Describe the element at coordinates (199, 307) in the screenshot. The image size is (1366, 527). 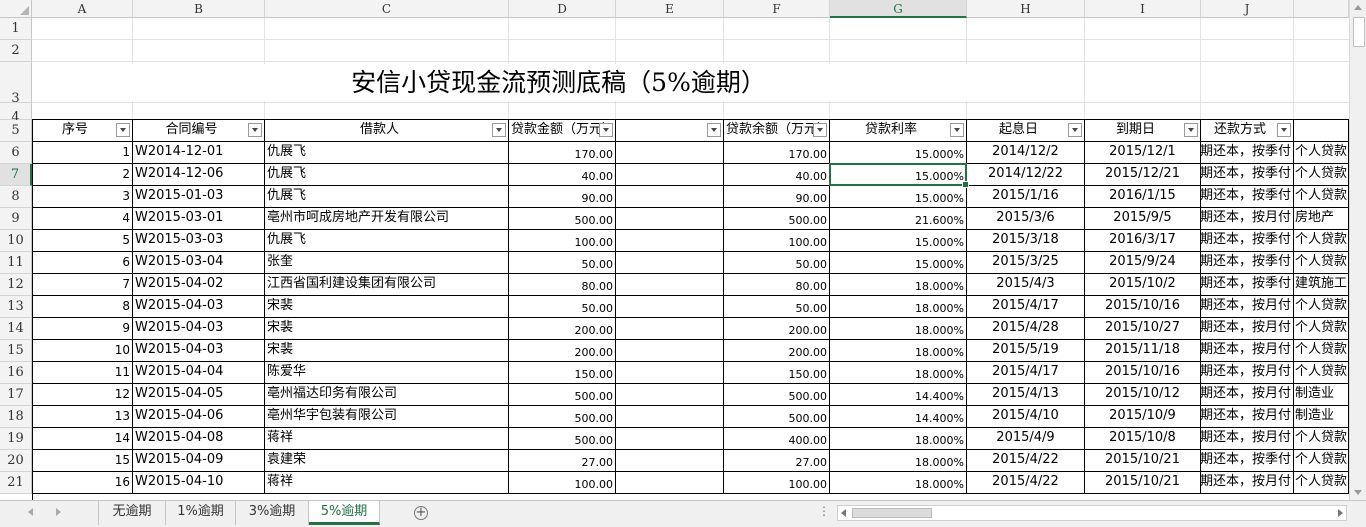
I see `table-cell: W2015-04-03` at that location.